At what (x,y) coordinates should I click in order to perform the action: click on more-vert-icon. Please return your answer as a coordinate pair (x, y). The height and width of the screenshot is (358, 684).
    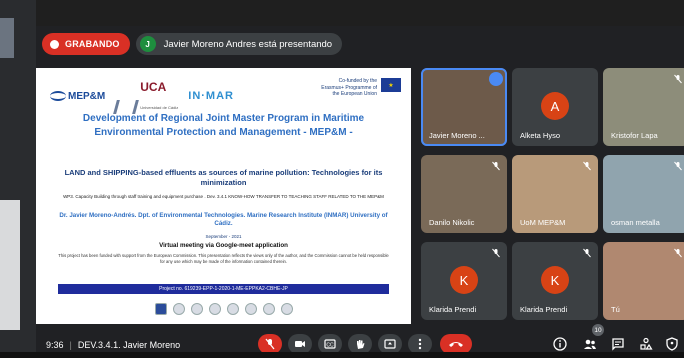
    Looking at the image, I should click on (420, 344).